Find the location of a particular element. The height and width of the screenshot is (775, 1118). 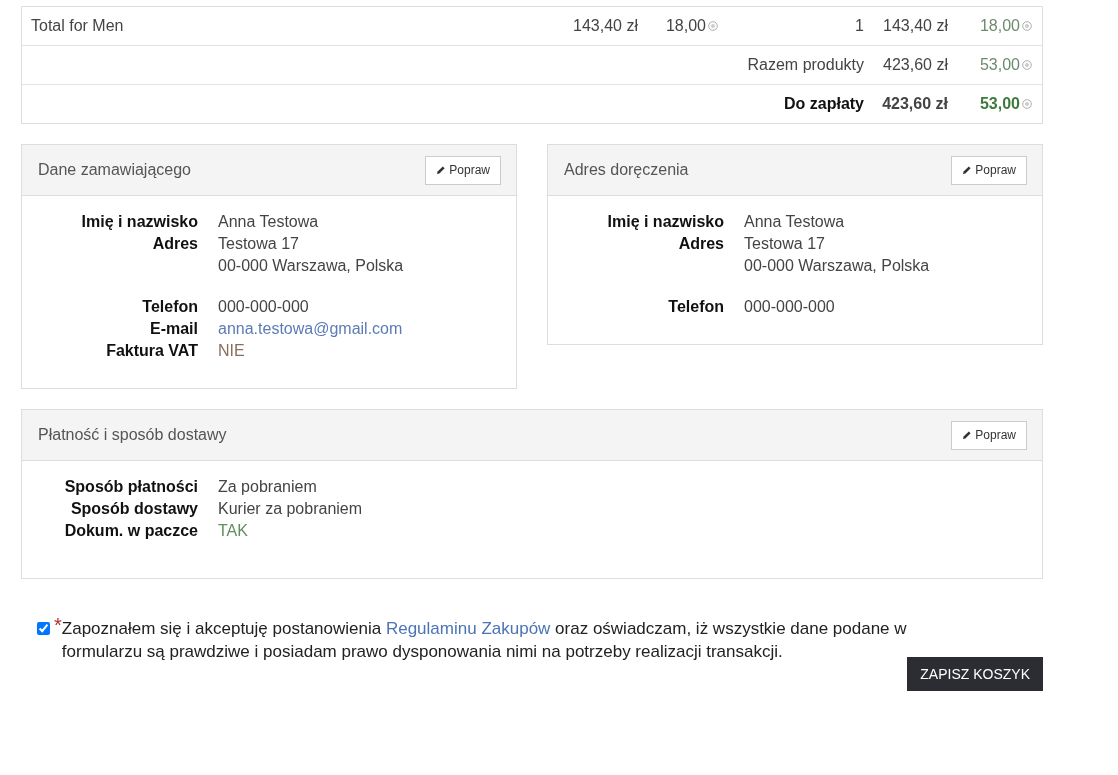

consent-checkbox is located at coordinates (43, 628).